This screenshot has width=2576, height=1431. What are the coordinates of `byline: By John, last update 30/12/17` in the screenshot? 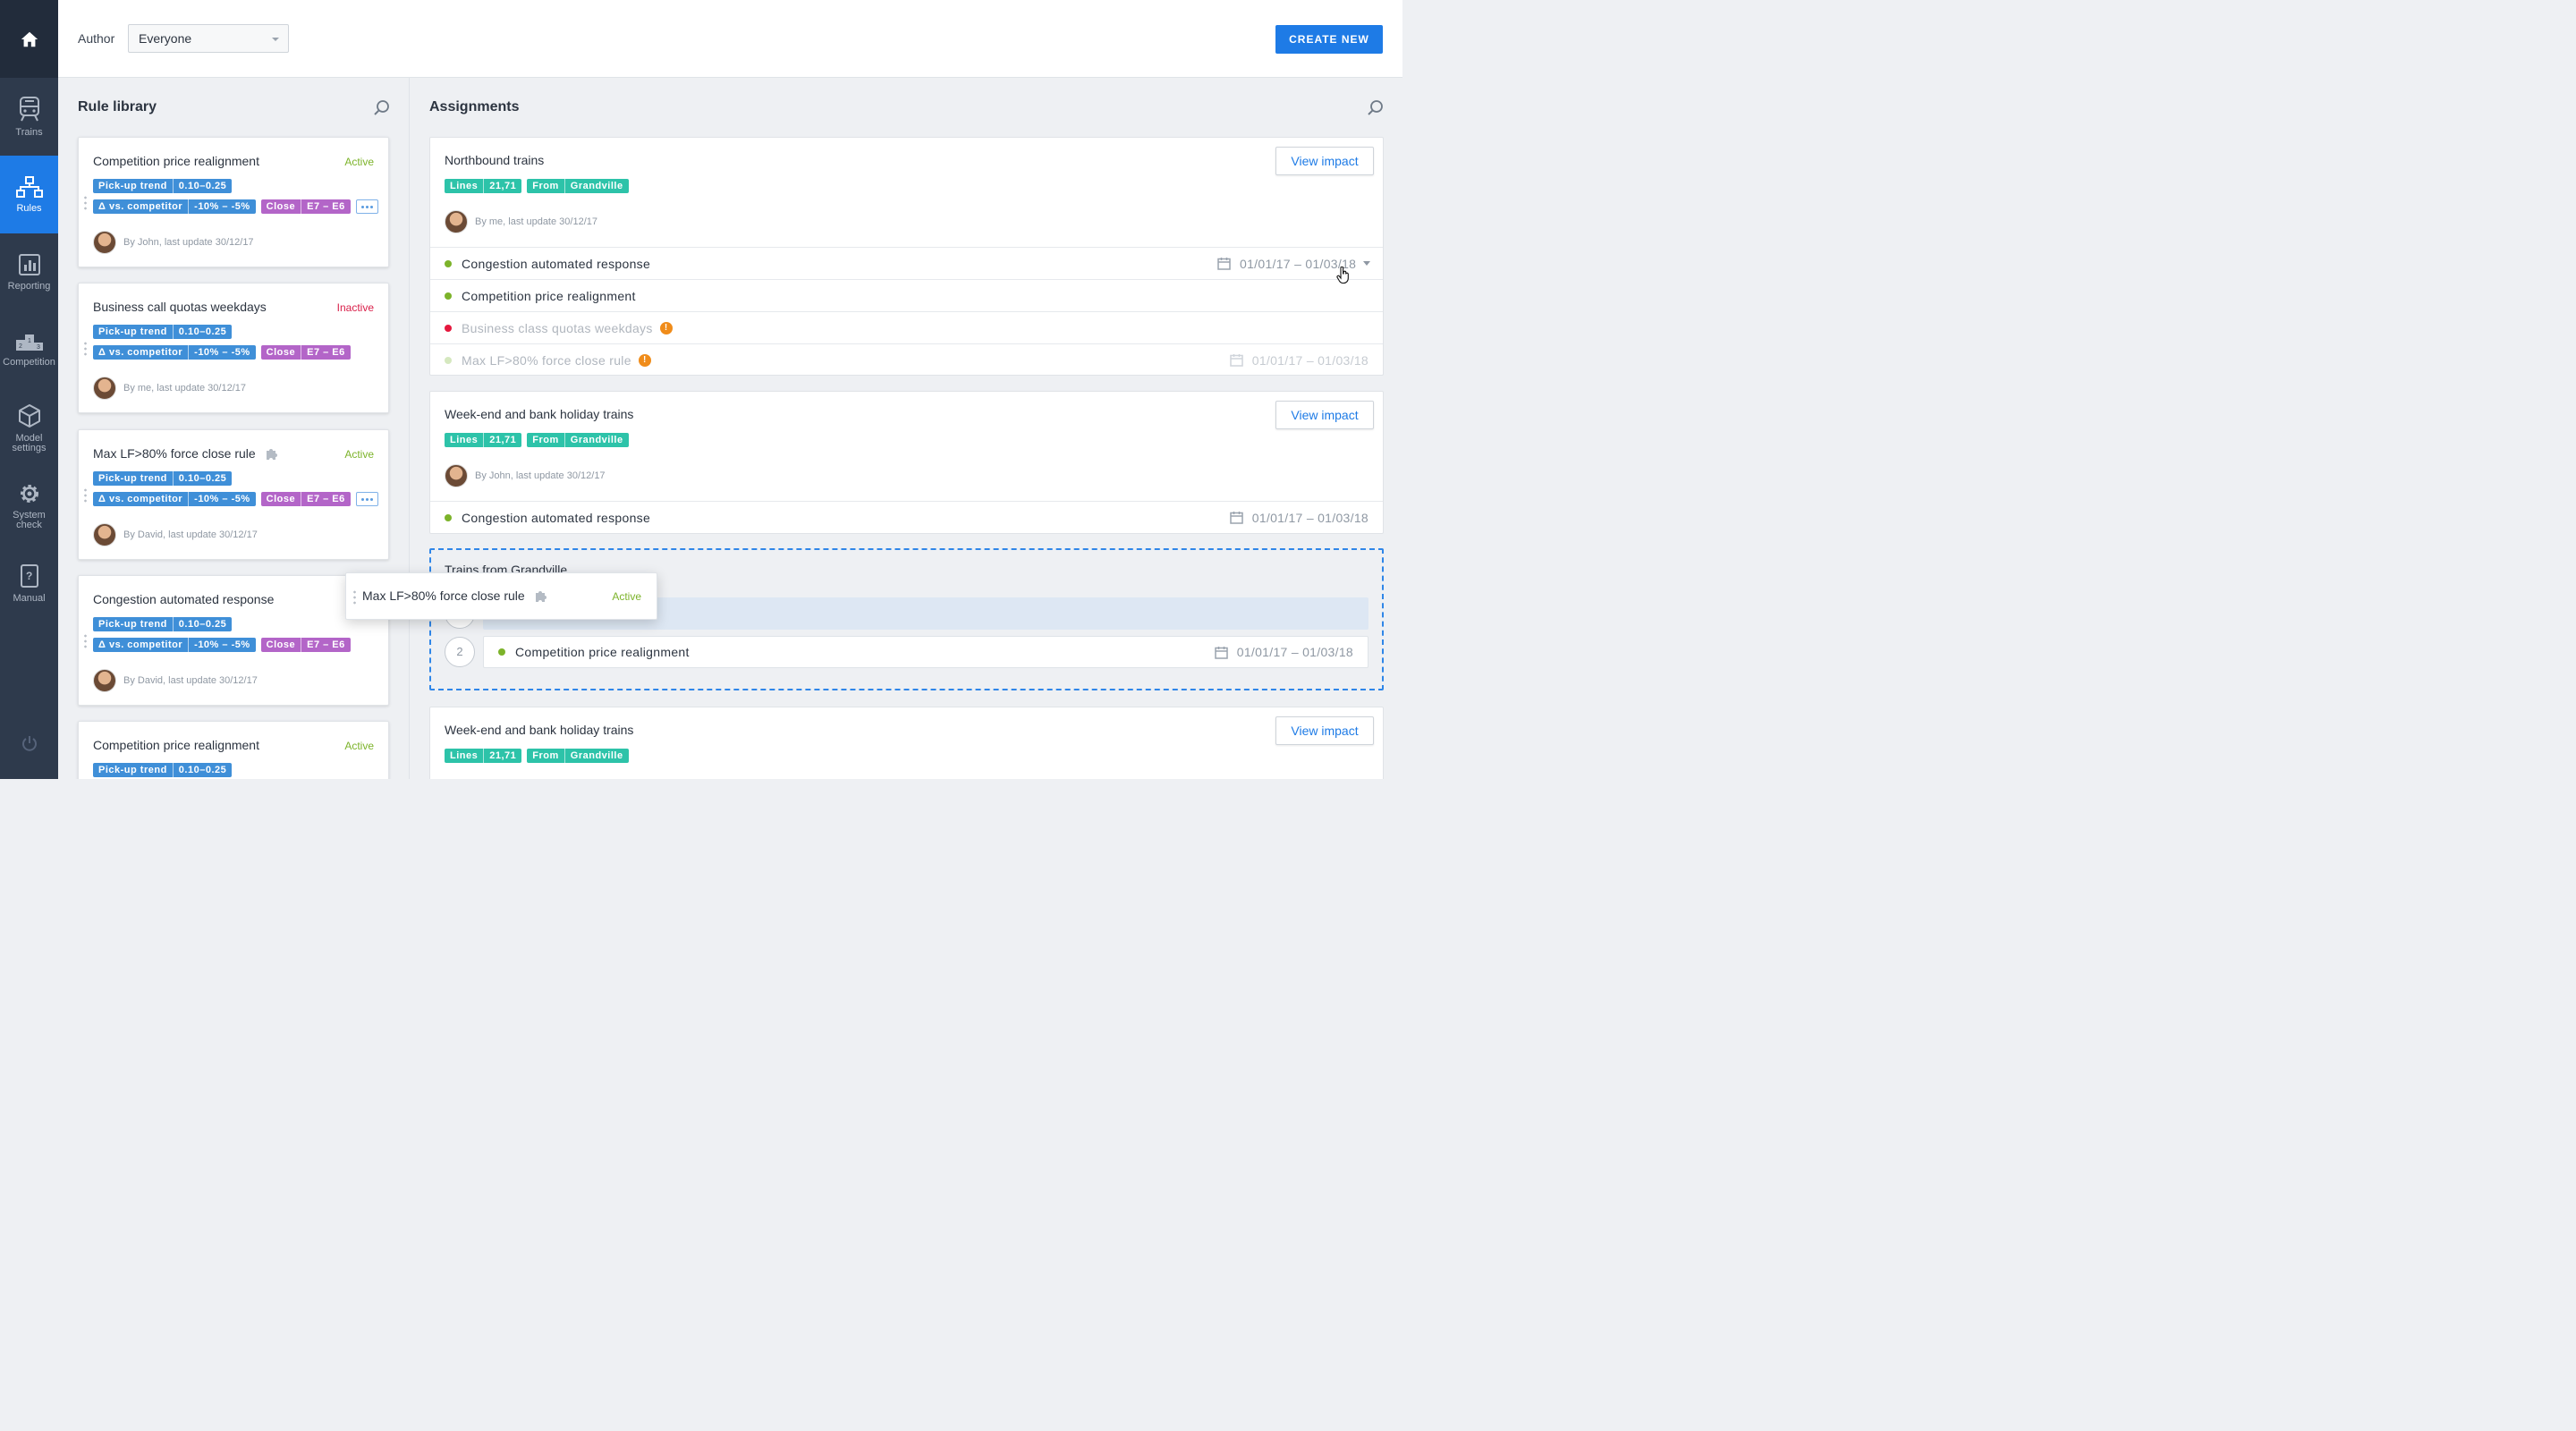 It's located at (173, 243).